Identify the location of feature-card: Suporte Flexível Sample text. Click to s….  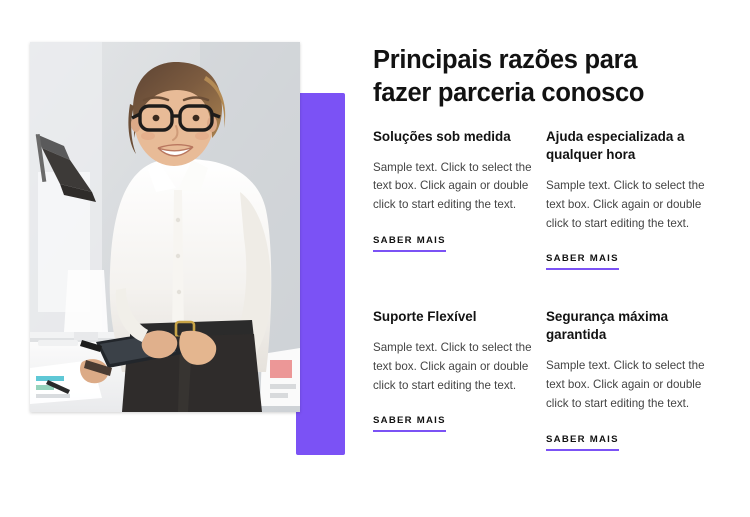
(453, 379).